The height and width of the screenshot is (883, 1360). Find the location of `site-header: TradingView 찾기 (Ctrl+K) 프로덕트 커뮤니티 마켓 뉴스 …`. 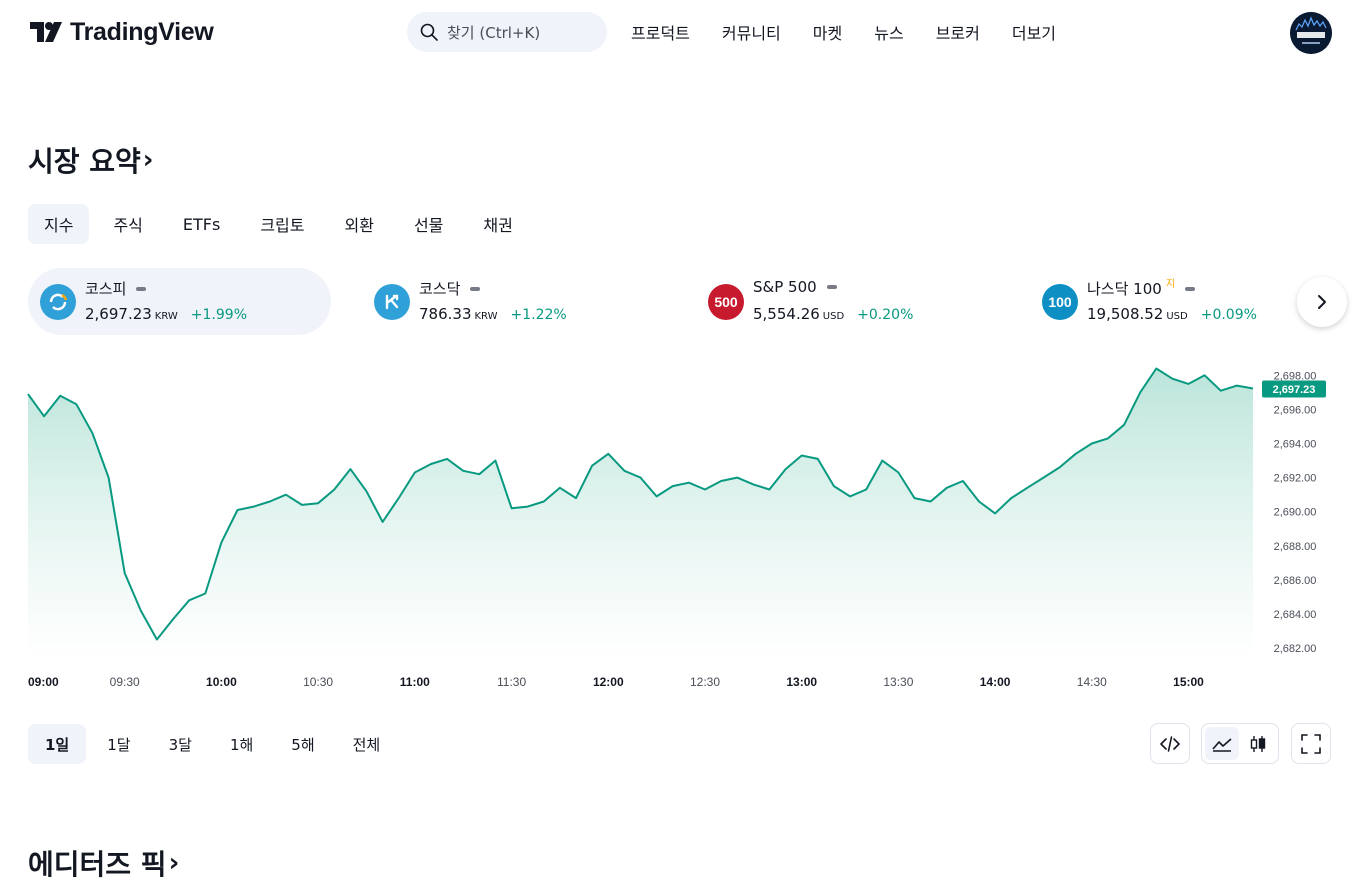

site-header: TradingView 찾기 (Ctrl+K) 프로덕트 커뮤니티 마켓 뉴스 … is located at coordinates (680, 32).